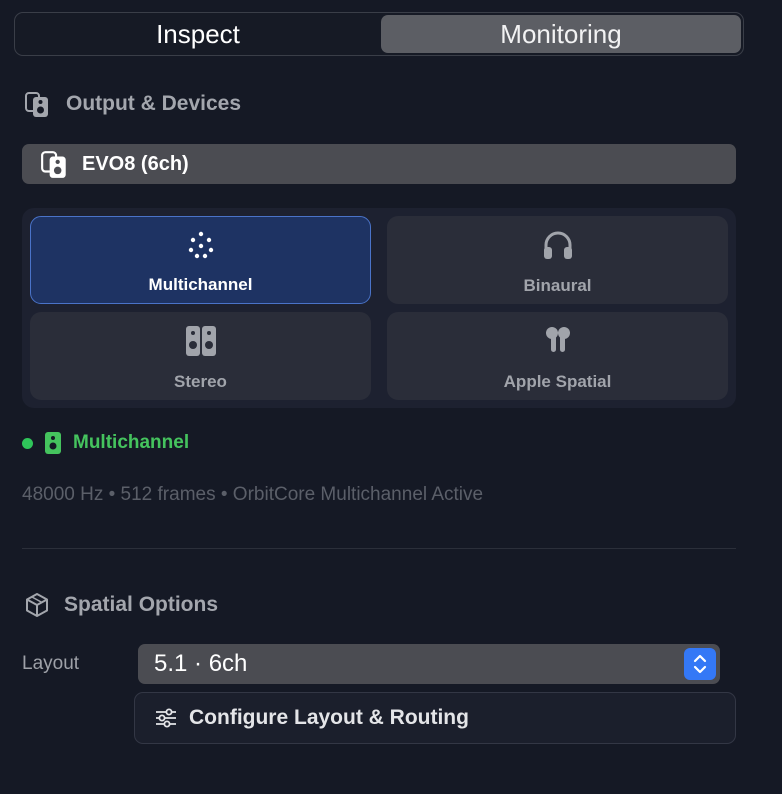  I want to click on divider, so click(379, 548).